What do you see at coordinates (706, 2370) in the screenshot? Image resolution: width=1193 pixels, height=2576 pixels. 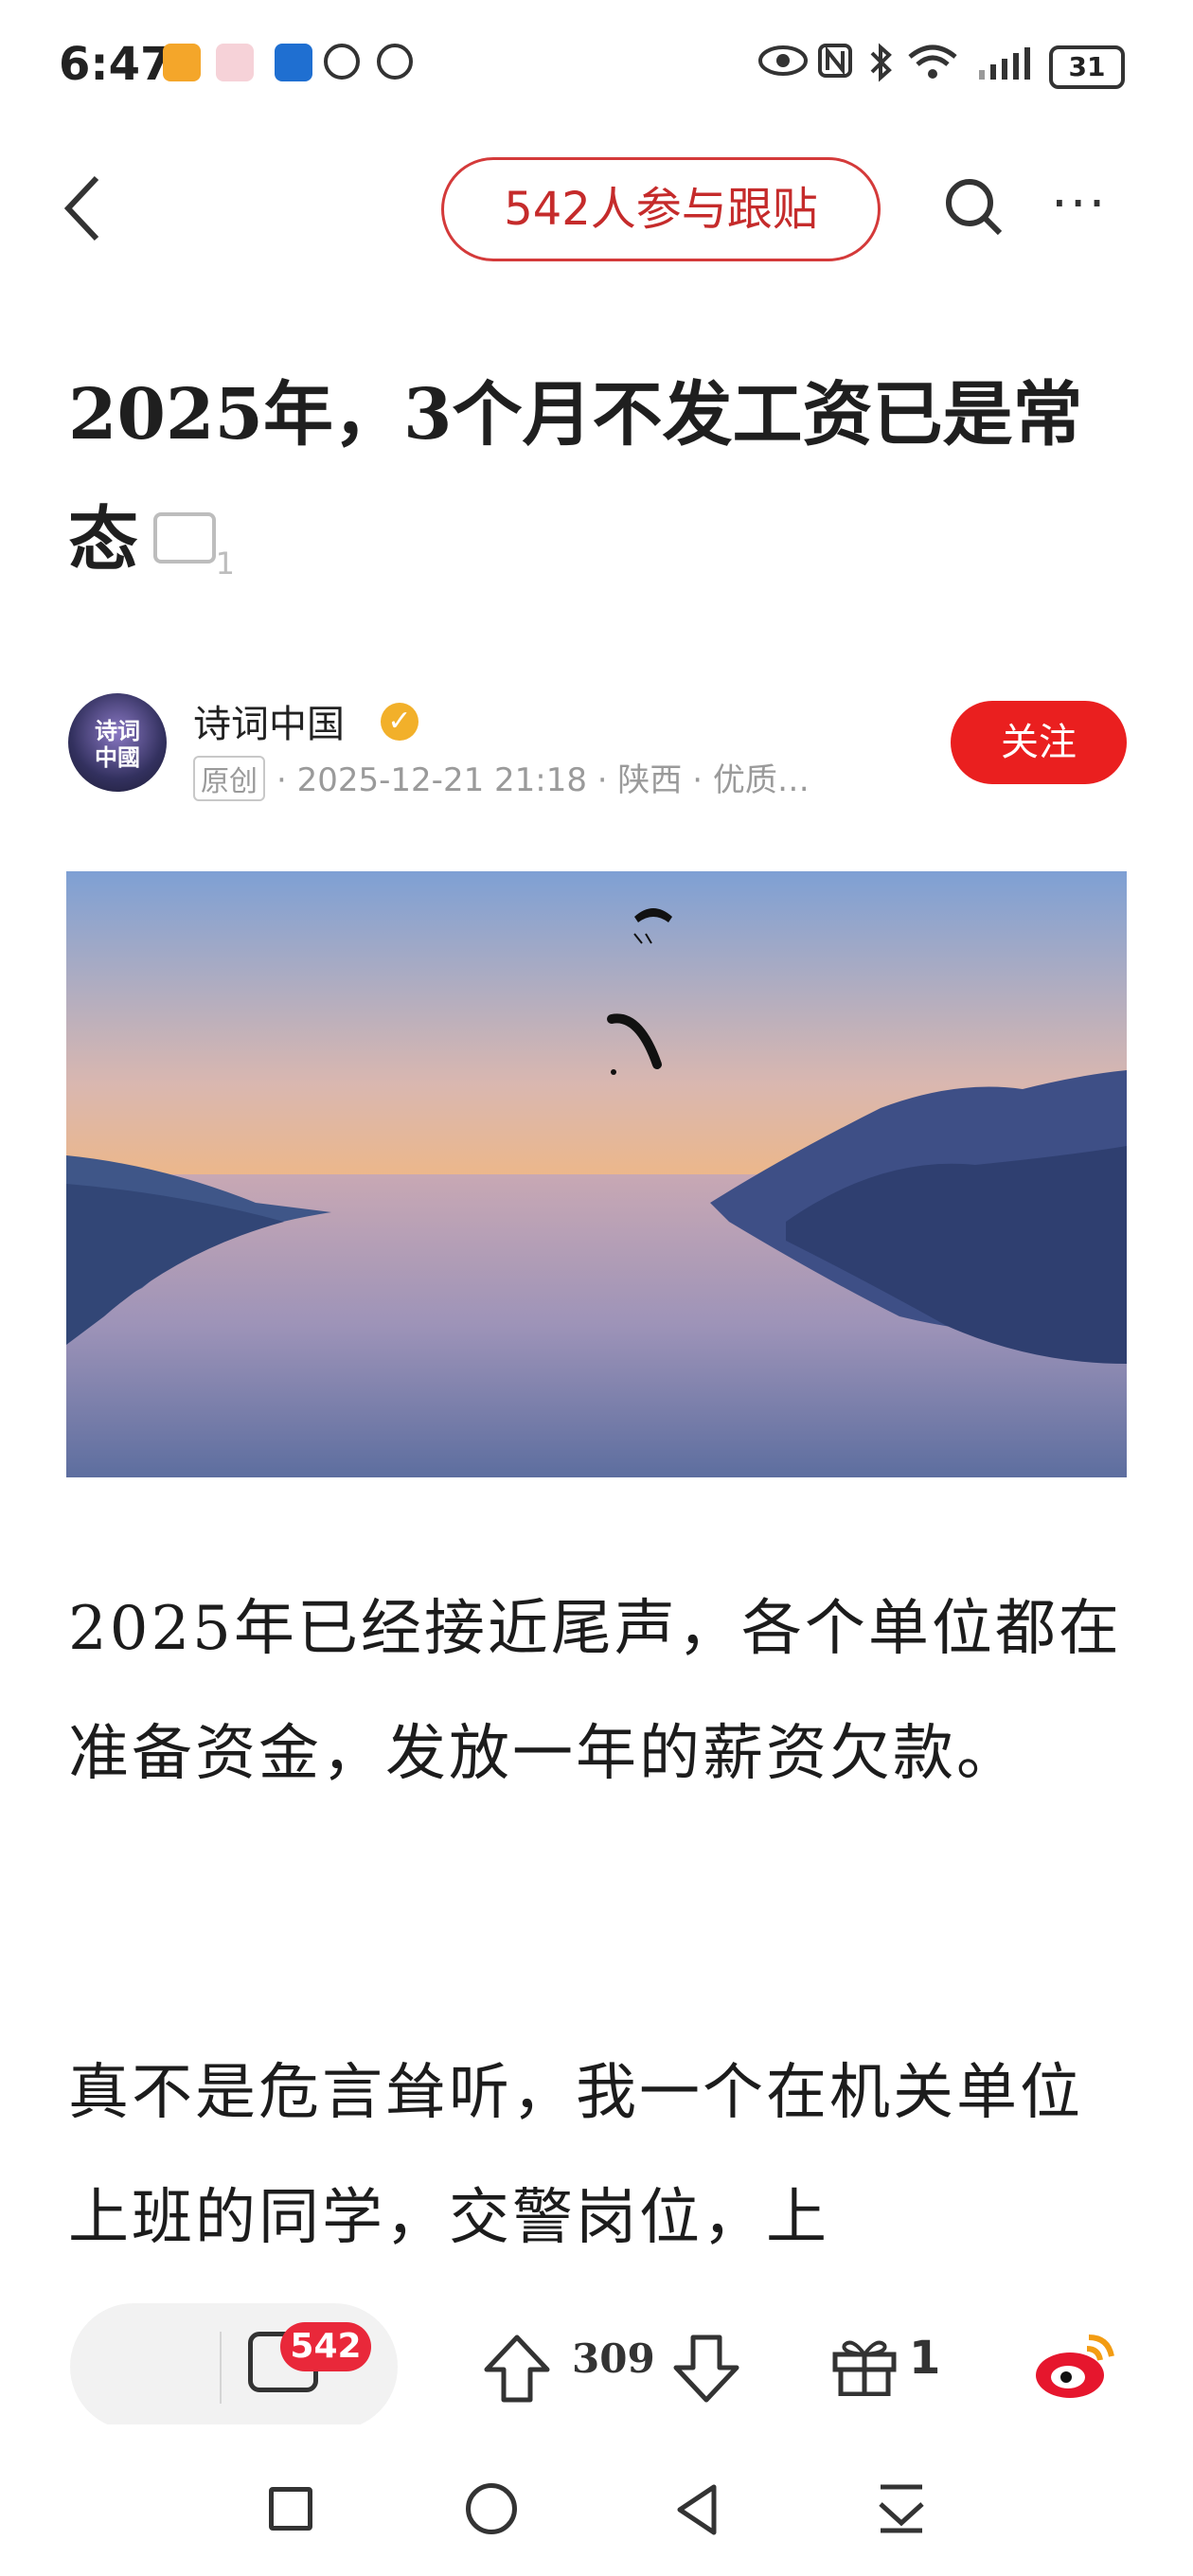 I see `downvote-icon` at bounding box center [706, 2370].